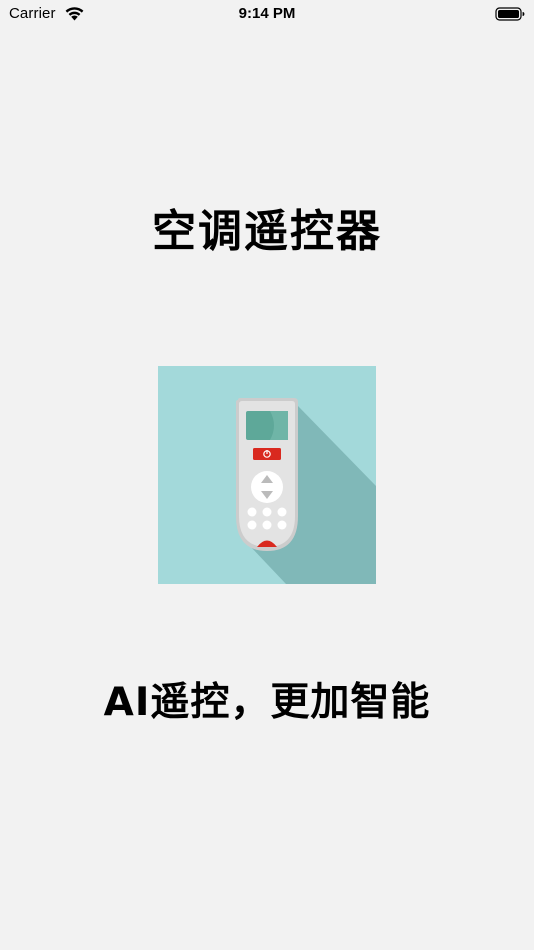 The height and width of the screenshot is (950, 534). What do you see at coordinates (267, 702) in the screenshot?
I see `tagline: AI遥控，更加智能` at bounding box center [267, 702].